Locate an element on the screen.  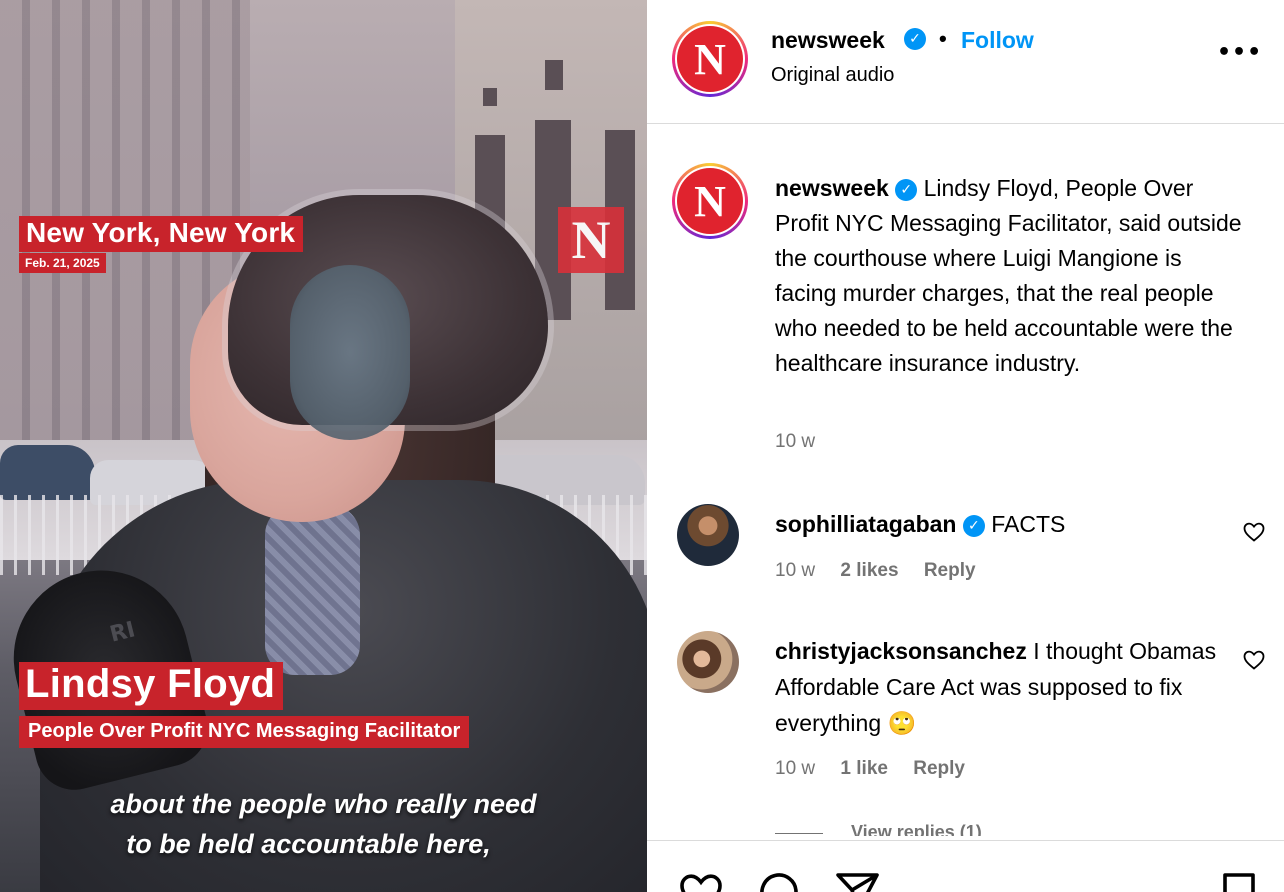
comment-username: sophilliatagaban is located at coordinates (865, 524).